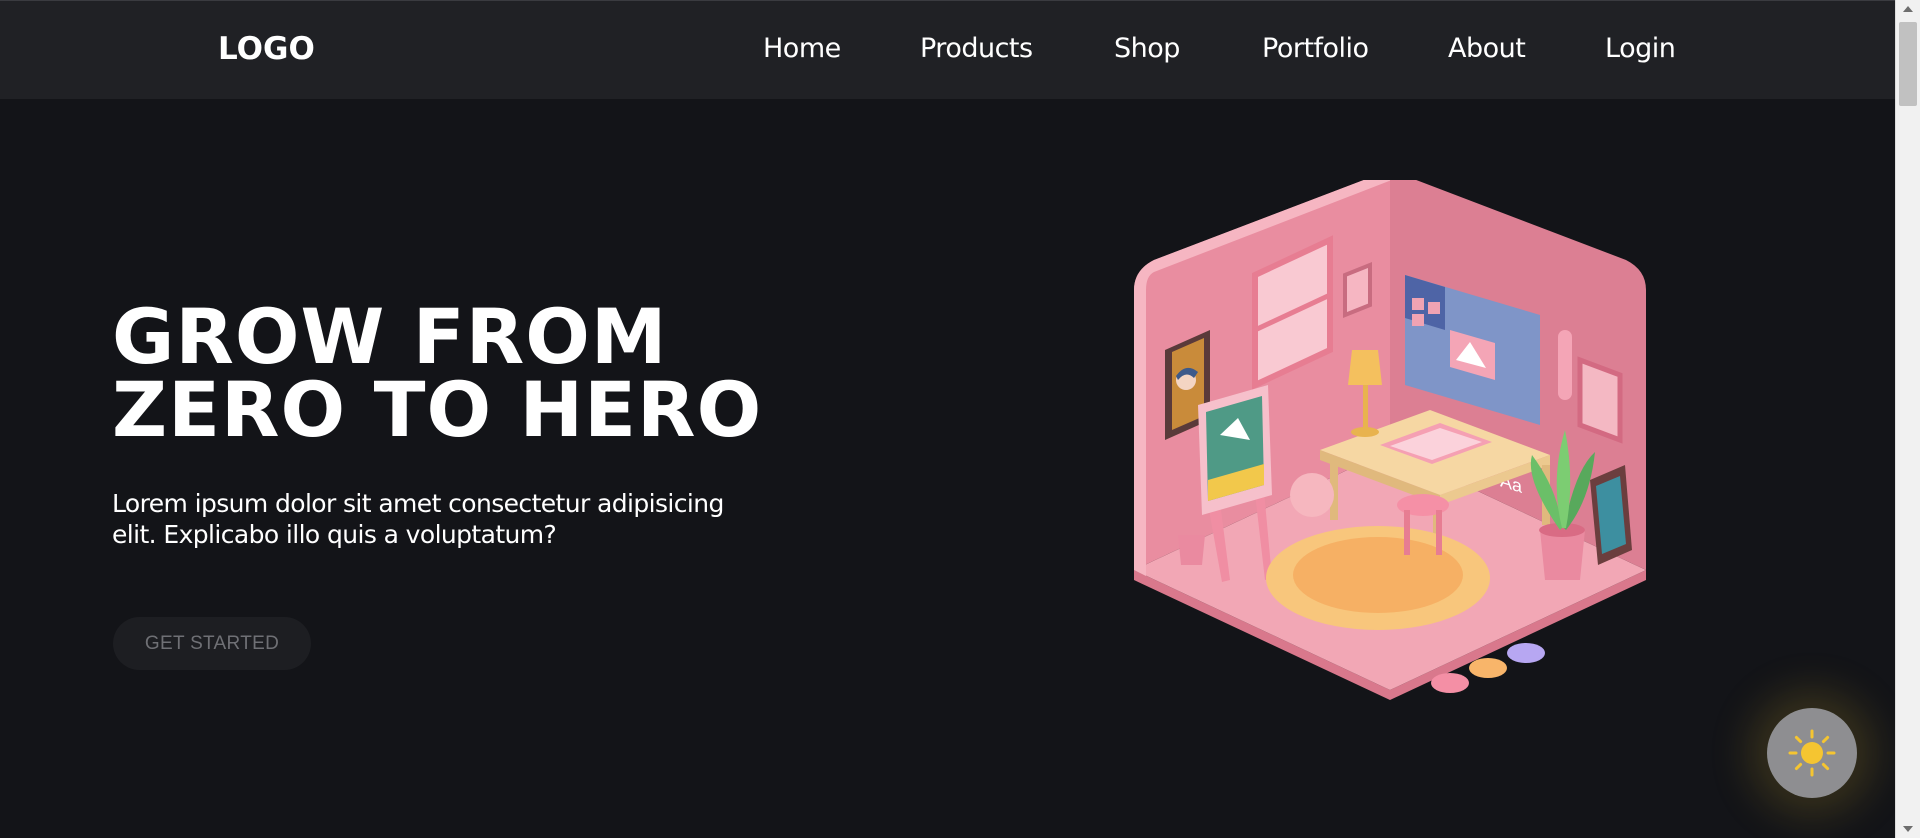  I want to click on nav-menu: Home Products Shop Portfolio About Login, so click(947, 53).